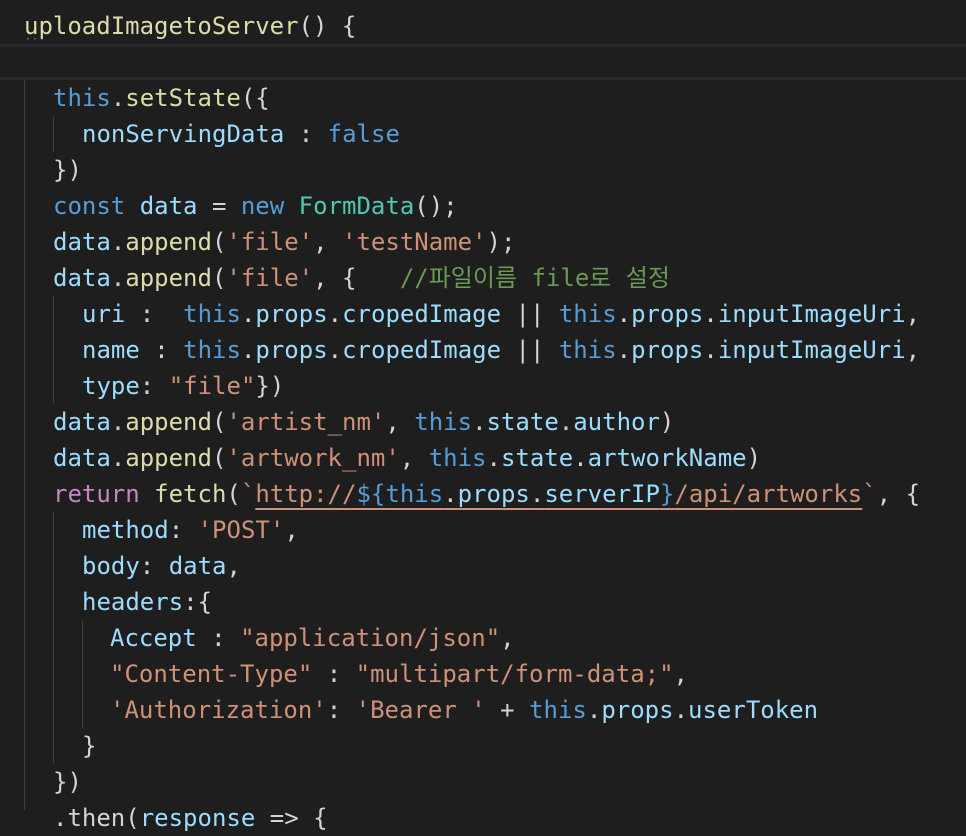  Describe the element at coordinates (356, 206) in the screenshot. I see `code-token: FormData` at that location.